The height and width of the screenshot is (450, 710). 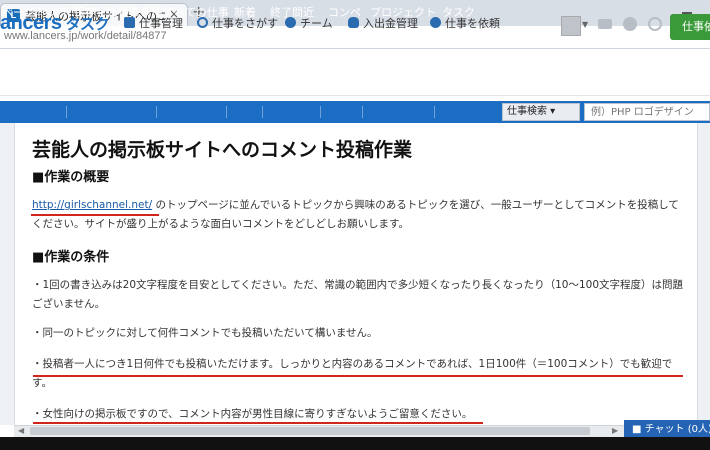 I want to click on nav-all-jobs: すべての仕事, so click(x=196, y=12).